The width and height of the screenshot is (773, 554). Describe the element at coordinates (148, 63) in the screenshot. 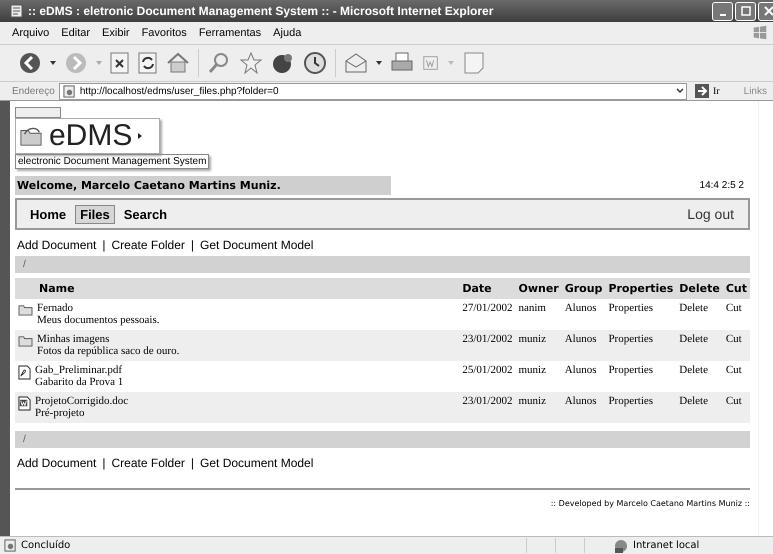

I see `refresh-icon` at that location.